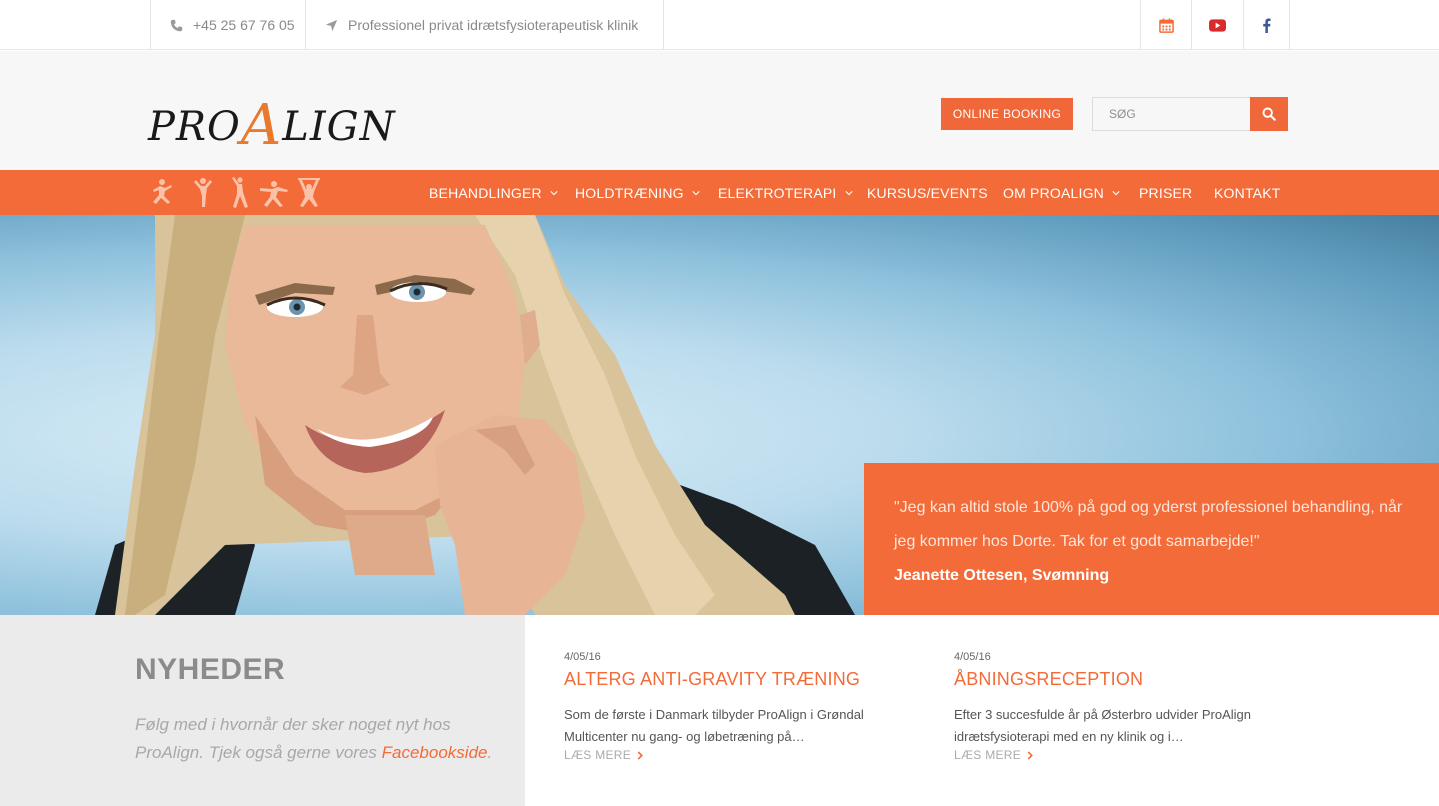 The image size is (1439, 806). Describe the element at coordinates (490, 752) in the screenshot. I see `news-intro-end: .` at that location.